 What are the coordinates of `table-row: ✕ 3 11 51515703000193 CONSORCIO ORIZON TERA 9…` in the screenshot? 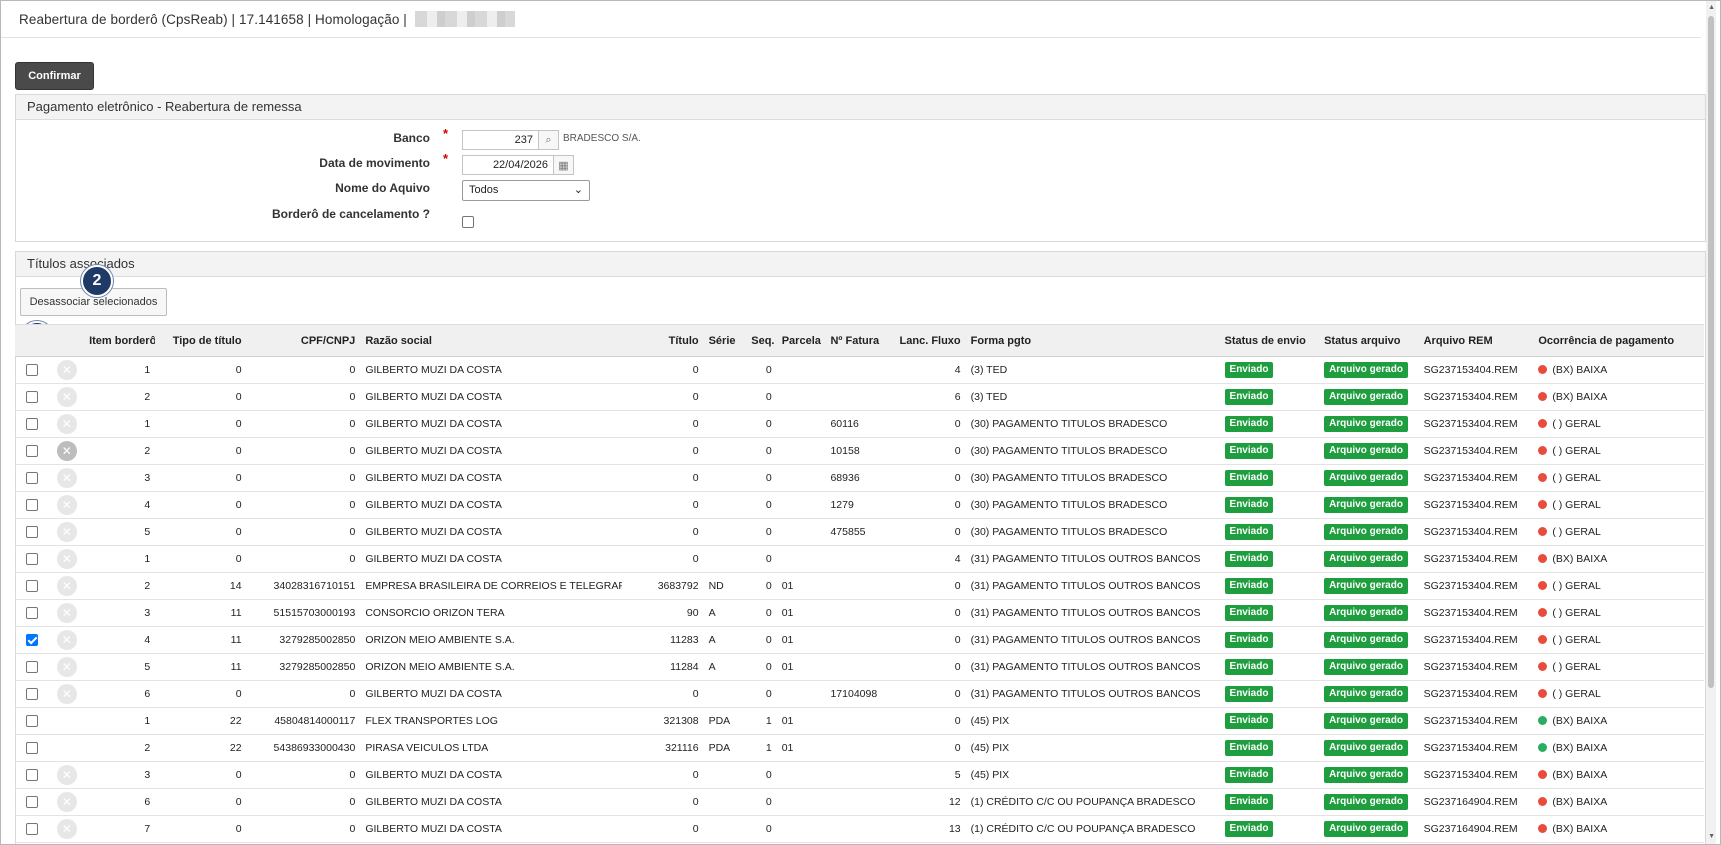 It's located at (859, 613).